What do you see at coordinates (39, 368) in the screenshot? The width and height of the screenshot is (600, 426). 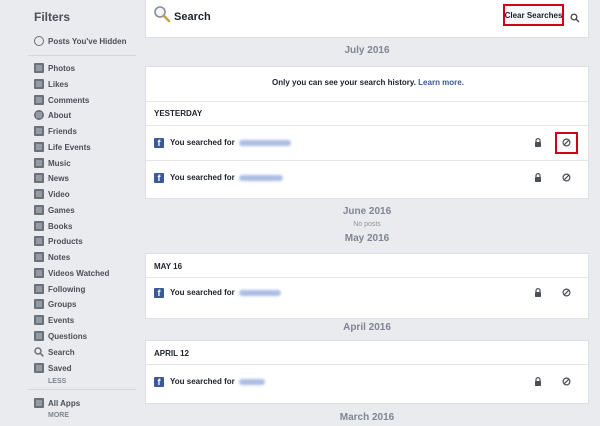 I see `bookmark-icon` at bounding box center [39, 368].